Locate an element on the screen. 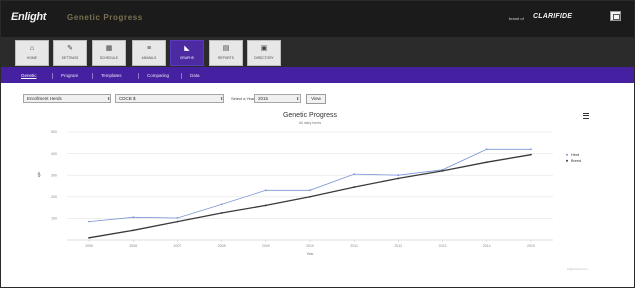 The height and width of the screenshot is (288, 635). trait-select-value: CDCB $ is located at coordinates (127, 98).